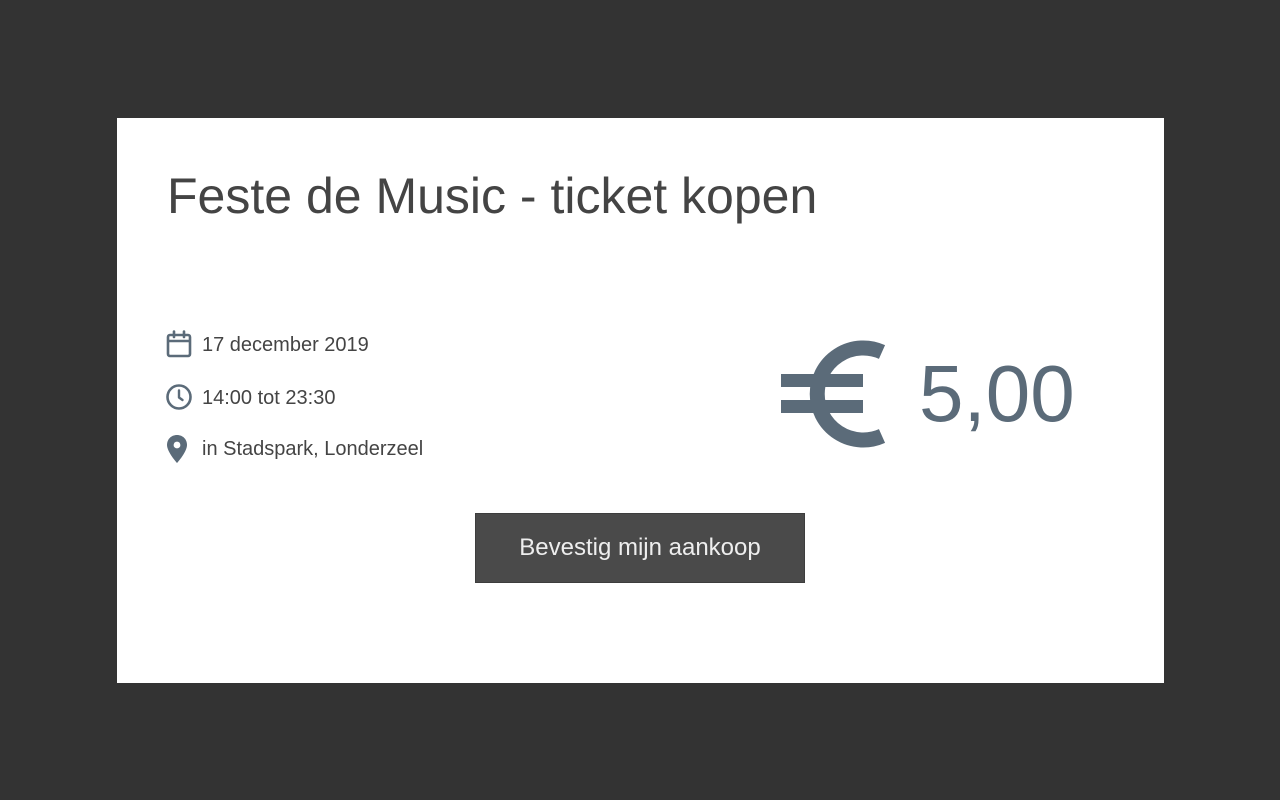  I want to click on map-pin-icon, so click(180, 449).